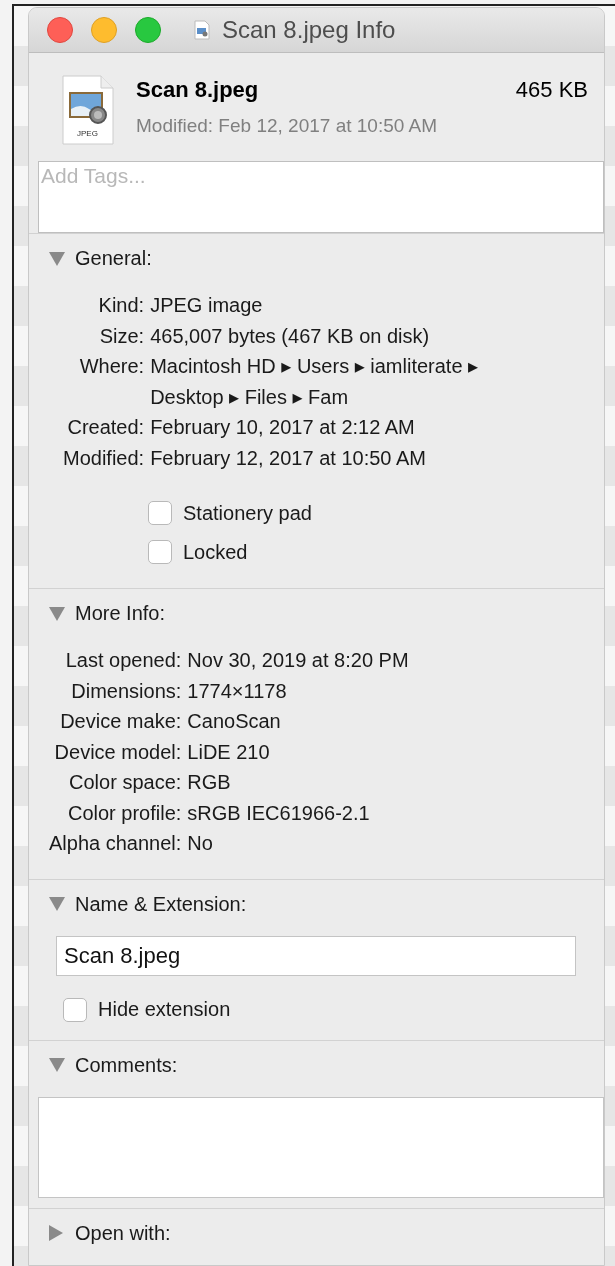  Describe the element at coordinates (164, 1009) in the screenshot. I see `checkbox-label: Hide extension` at that location.